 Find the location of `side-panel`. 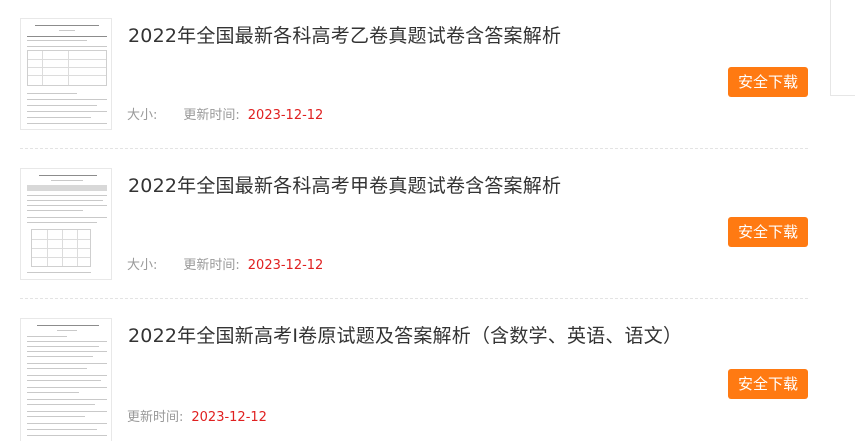

side-panel is located at coordinates (842, 48).